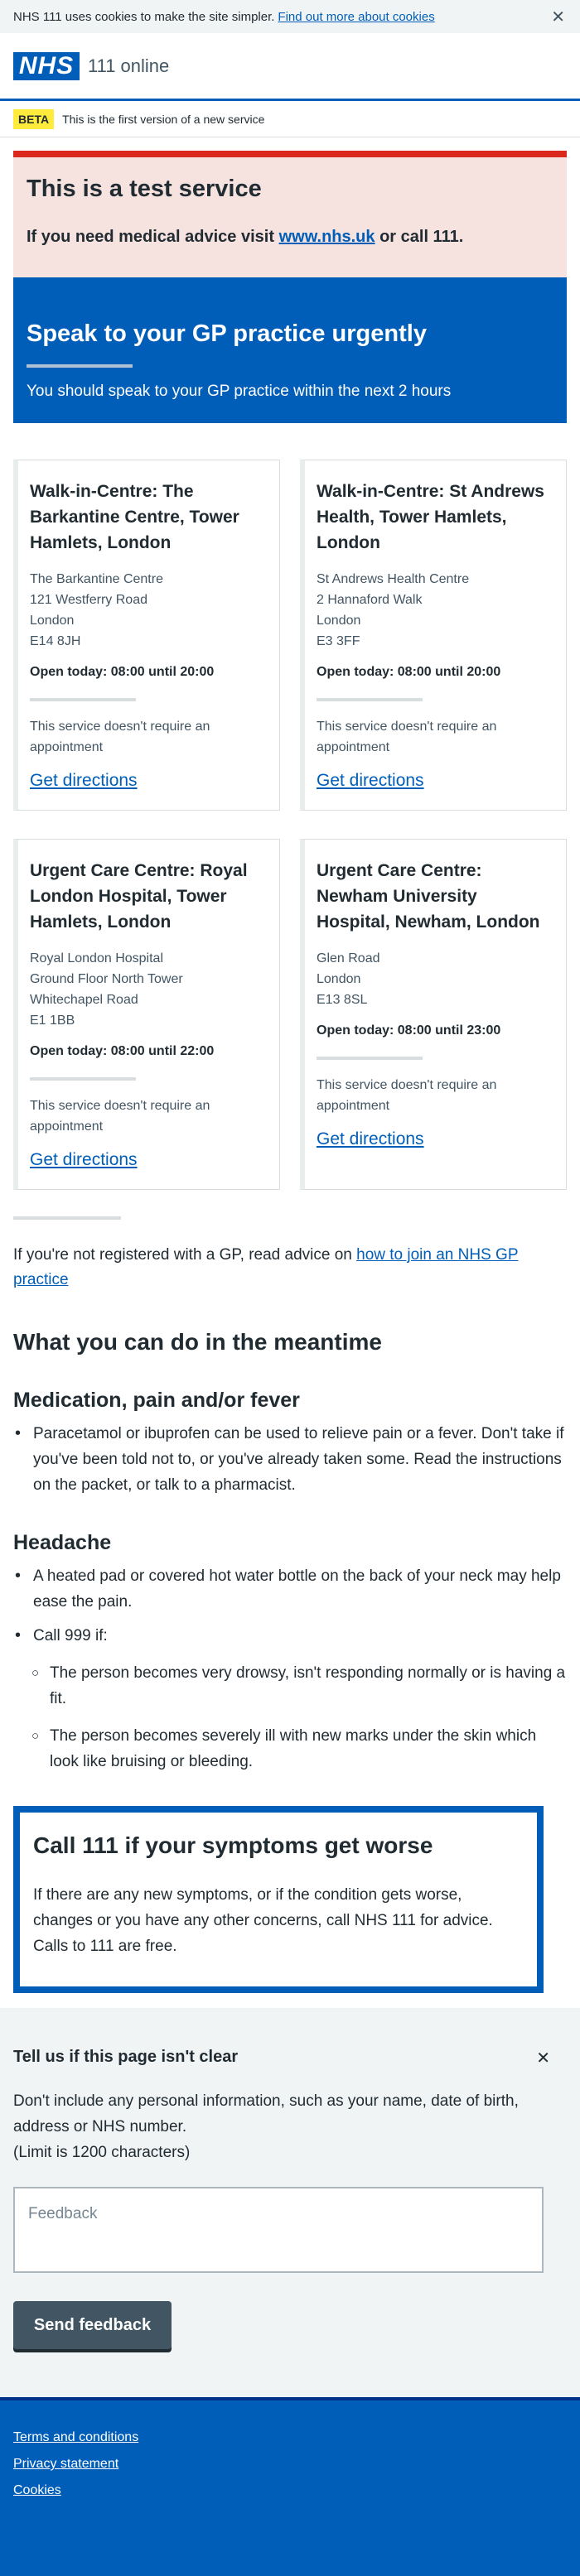 The image size is (580, 2576). I want to click on footer-link-privacy: Privacy statement, so click(290, 2464).